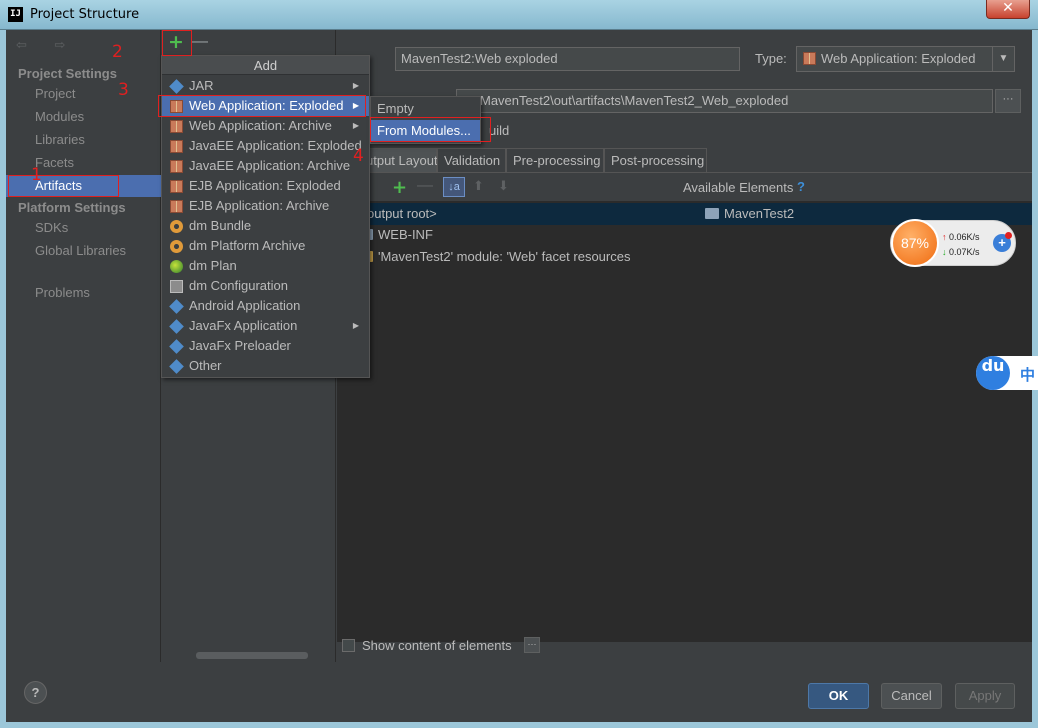  I want to click on sidebar-item-libraries: Libraries, so click(83, 140).